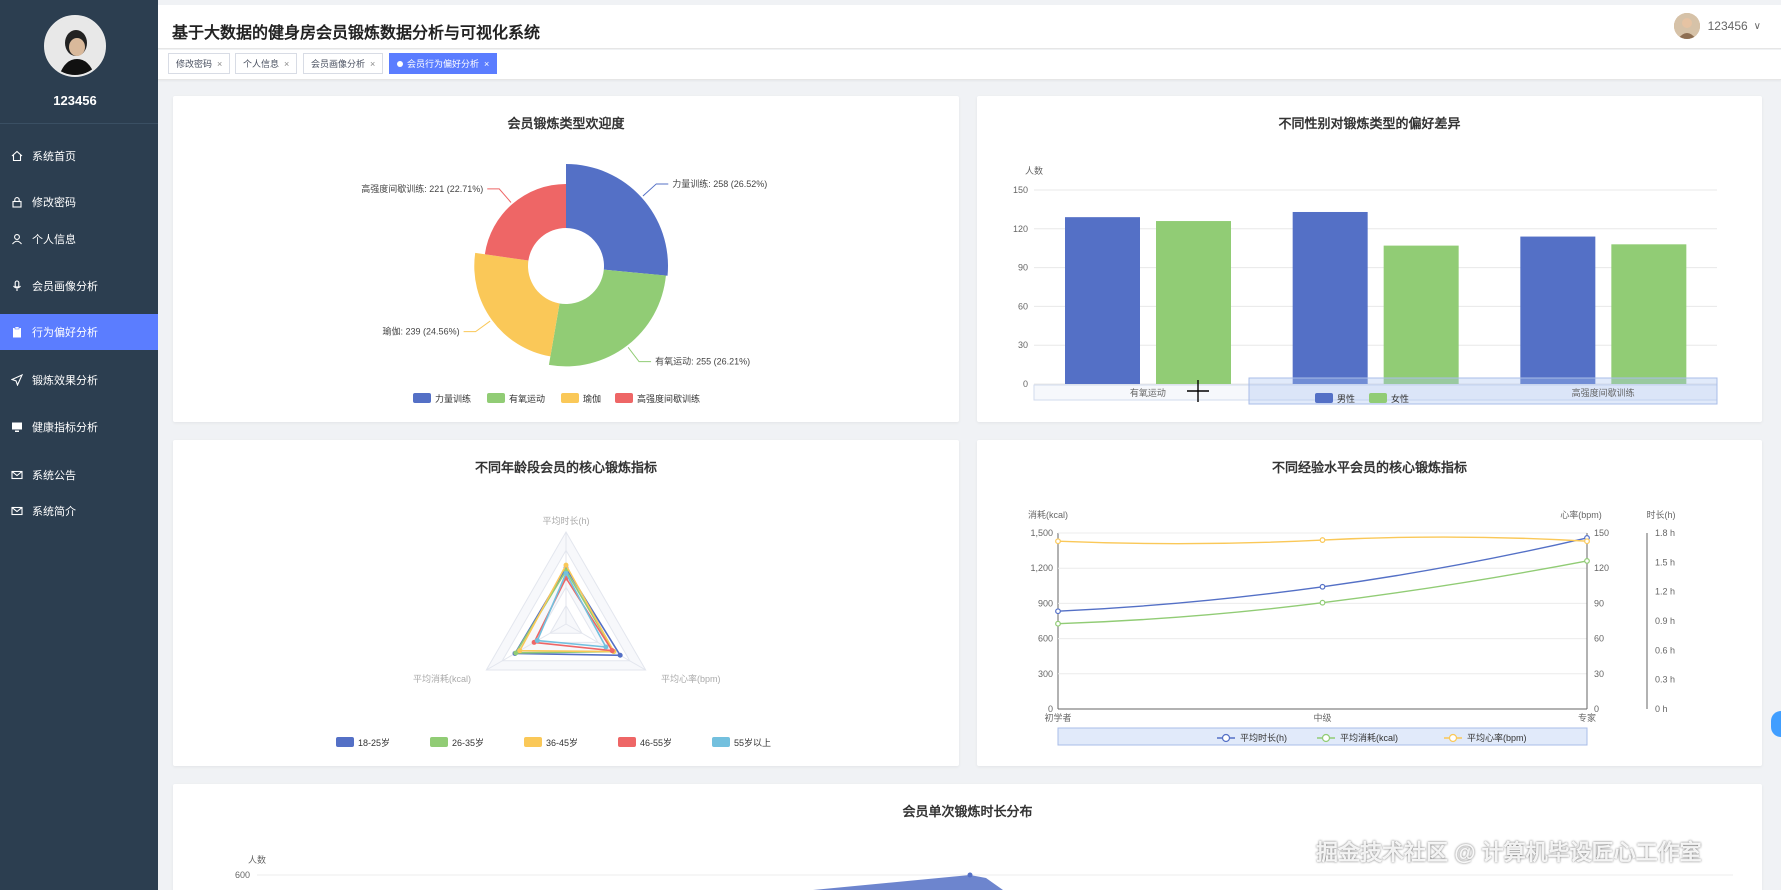 This screenshot has width=1781, height=890. I want to click on line-legend-label: 平均消耗(kcal), so click(1369, 737).